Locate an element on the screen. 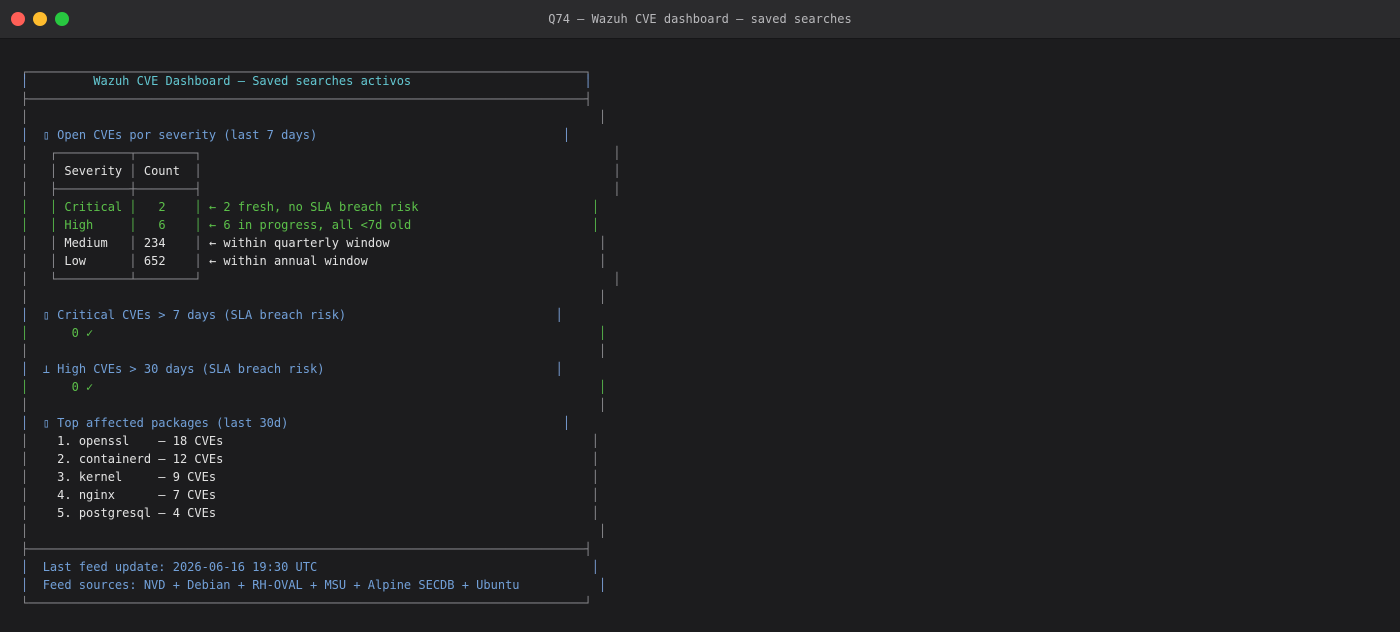 This screenshot has height=632, width=1400. severity-row-low: │ │ Low │ 652 │ ← within annual window │ is located at coordinates (314, 261).